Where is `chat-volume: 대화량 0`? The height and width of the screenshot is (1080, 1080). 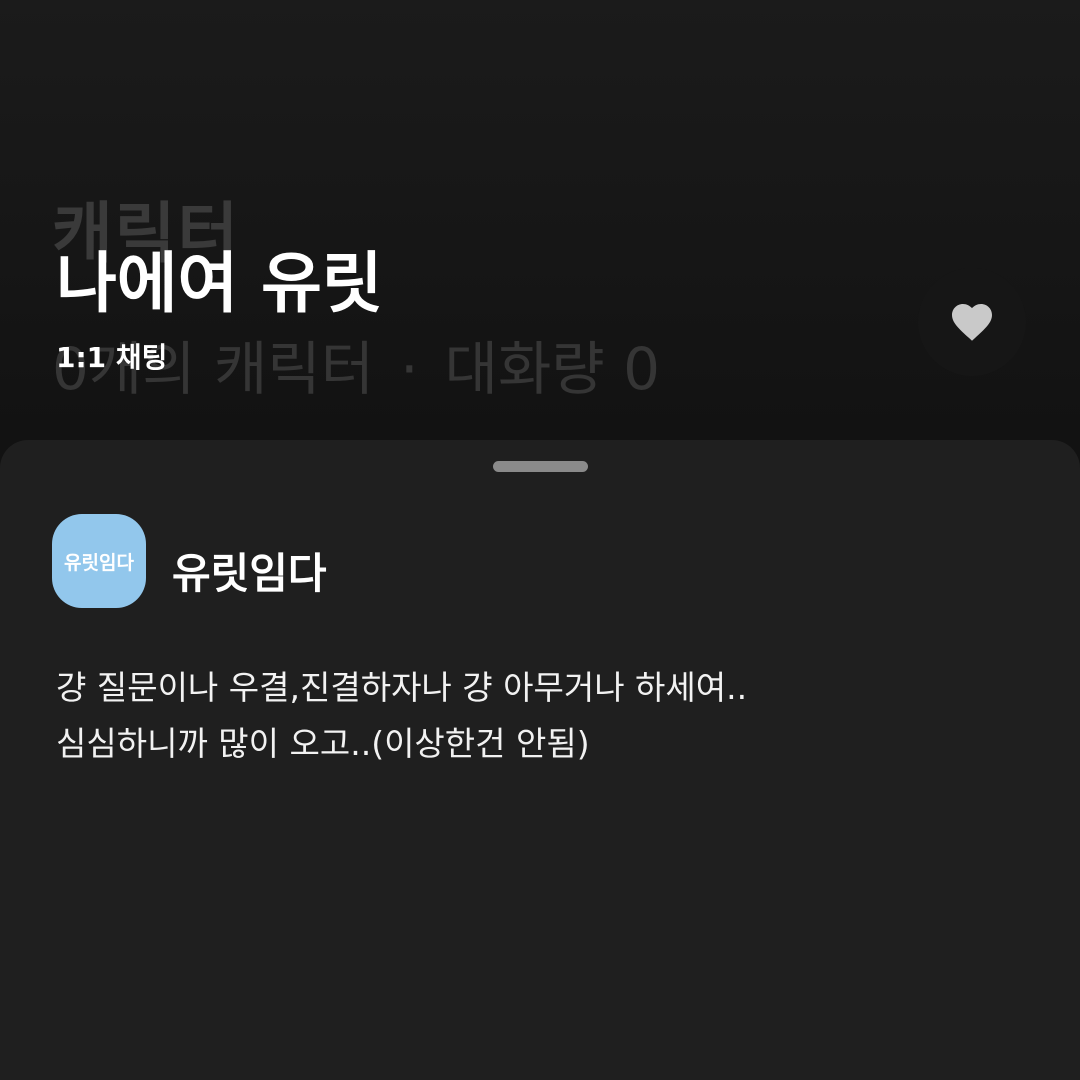
chat-volume: 대화량 0 is located at coordinates (552, 369).